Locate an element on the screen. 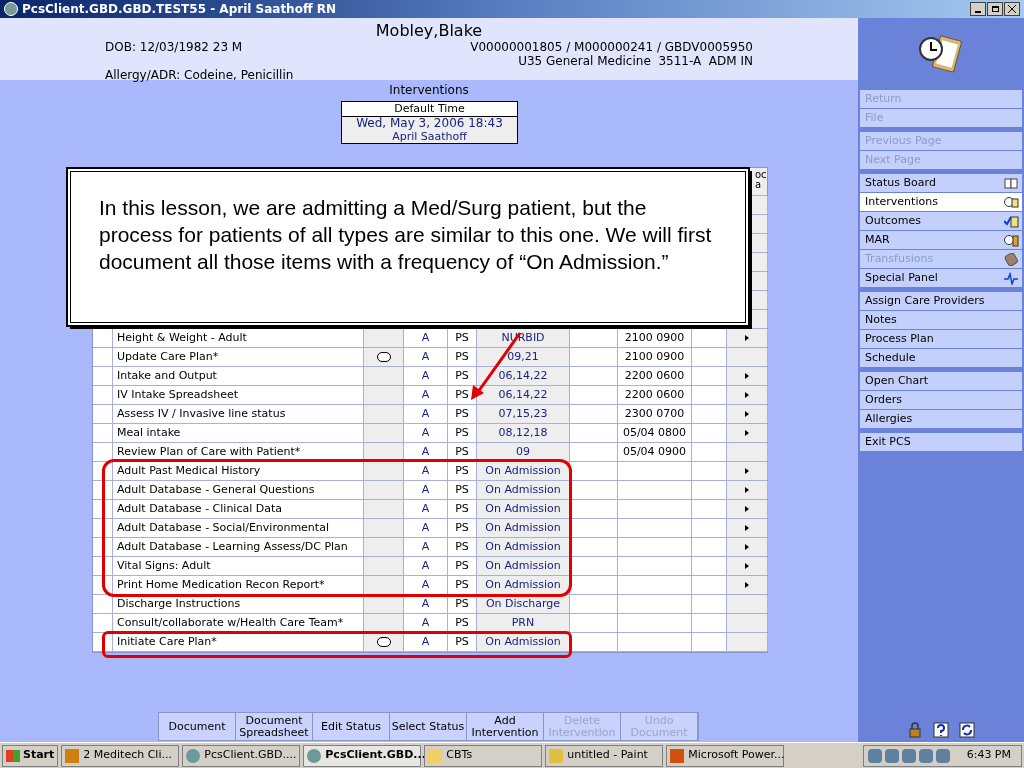 This screenshot has width=1024, height=768. presentation-icon is located at coordinates (677, 755).